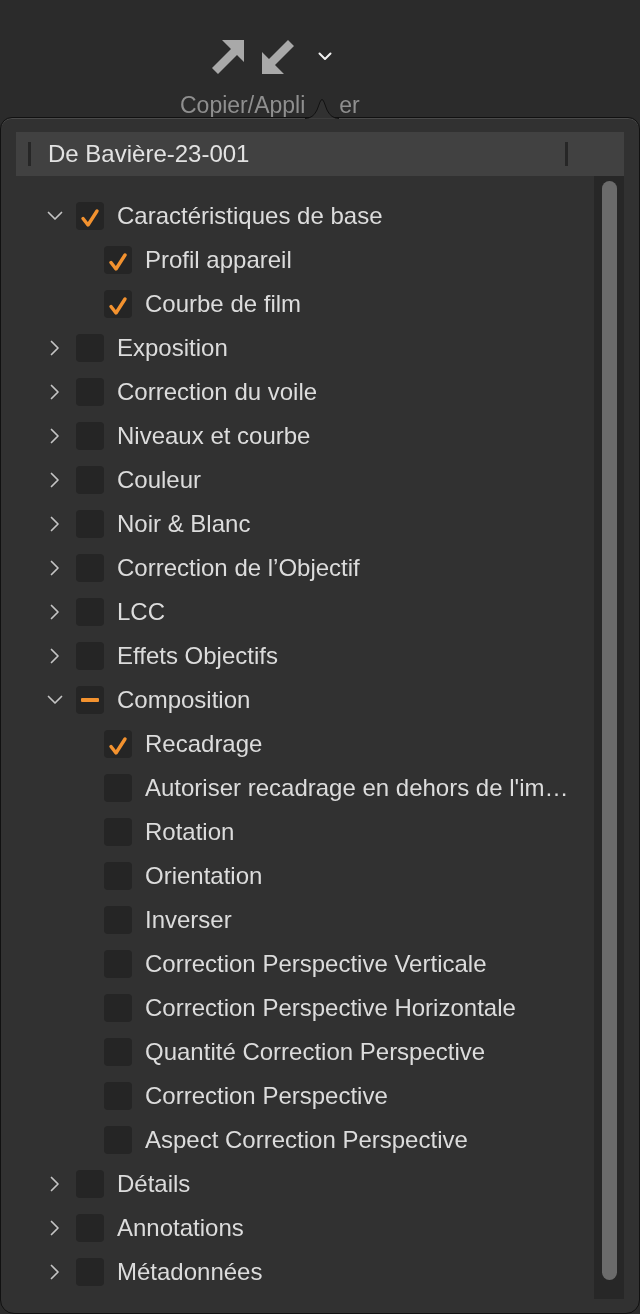 The image size is (640, 1314). Describe the element at coordinates (214, 436) in the screenshot. I see `tree-item-label: Niveaux et courbe` at that location.